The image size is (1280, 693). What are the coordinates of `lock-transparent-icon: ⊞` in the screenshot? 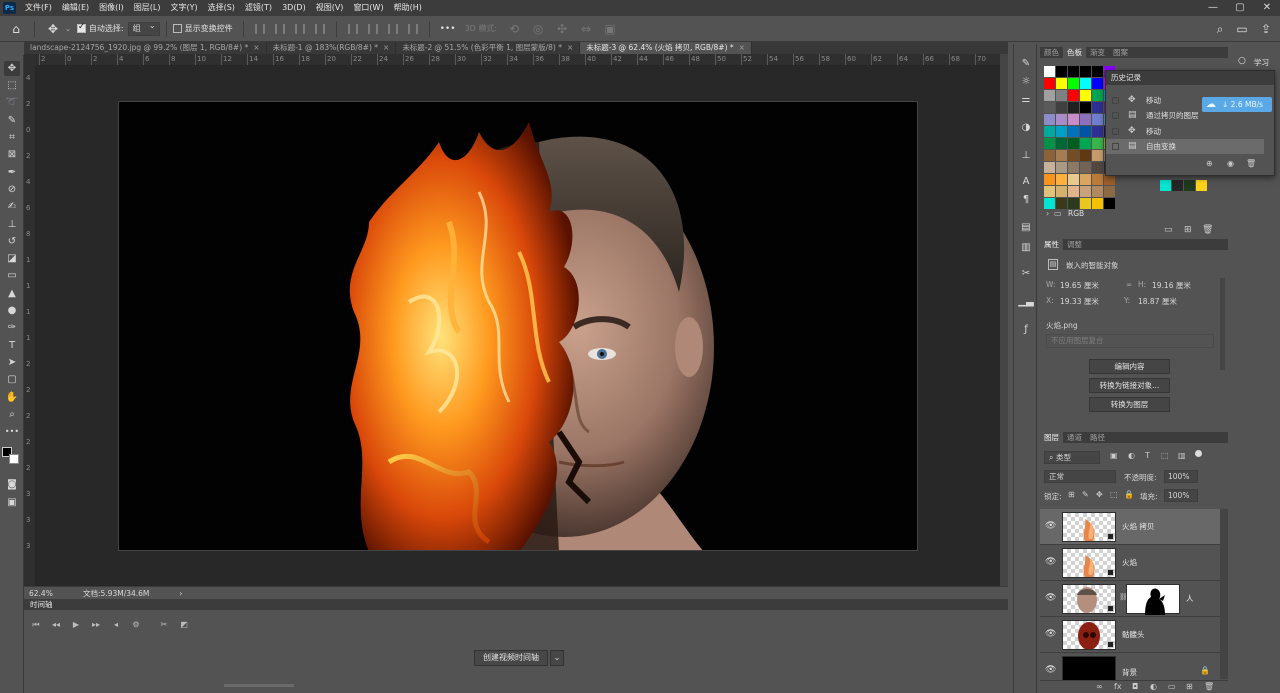 It's located at (1071, 494).